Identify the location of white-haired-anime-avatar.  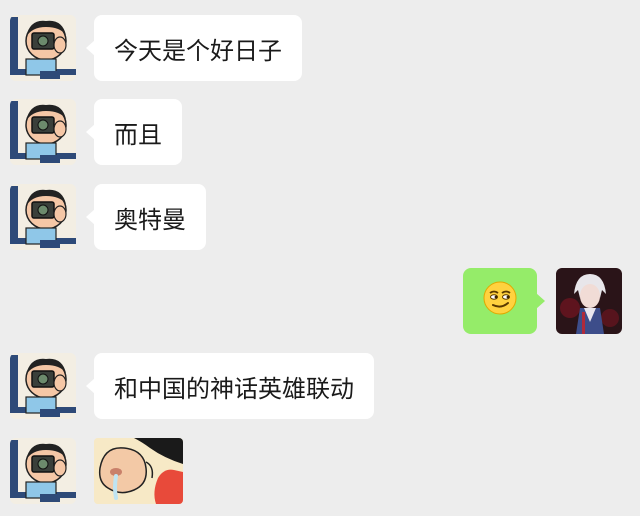
(589, 301).